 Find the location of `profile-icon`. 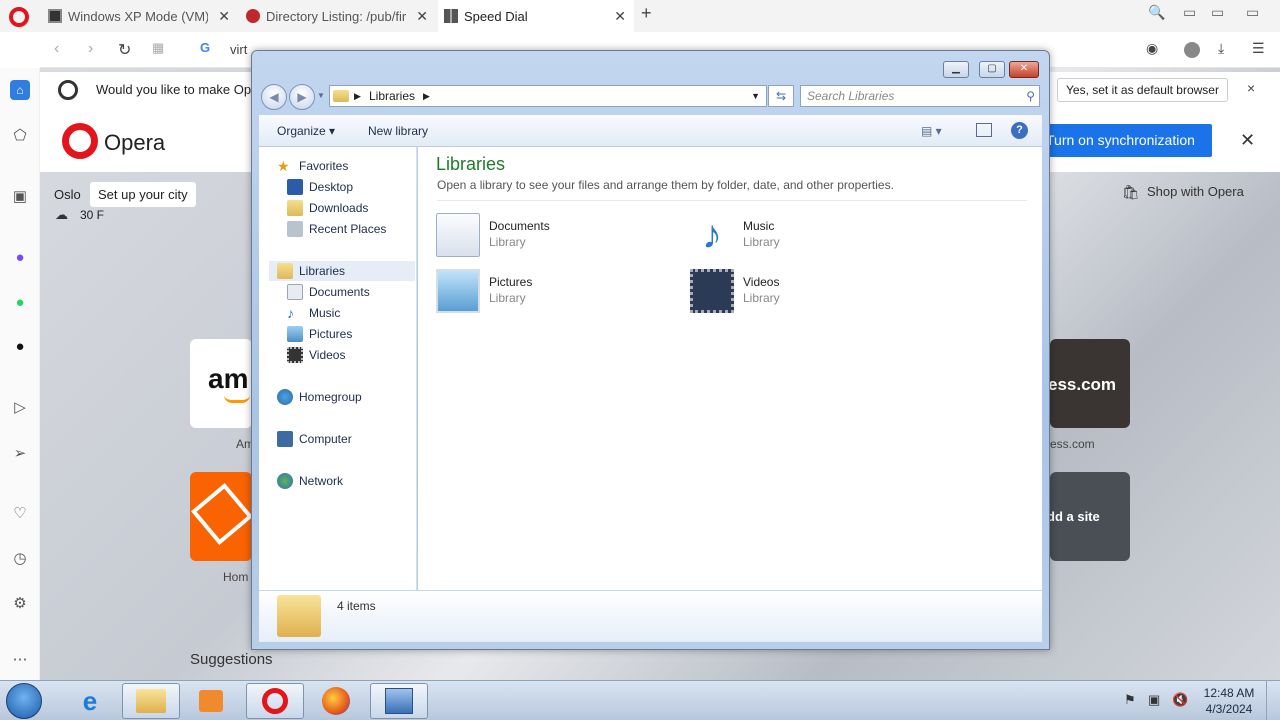

profile-icon is located at coordinates (1192, 50).